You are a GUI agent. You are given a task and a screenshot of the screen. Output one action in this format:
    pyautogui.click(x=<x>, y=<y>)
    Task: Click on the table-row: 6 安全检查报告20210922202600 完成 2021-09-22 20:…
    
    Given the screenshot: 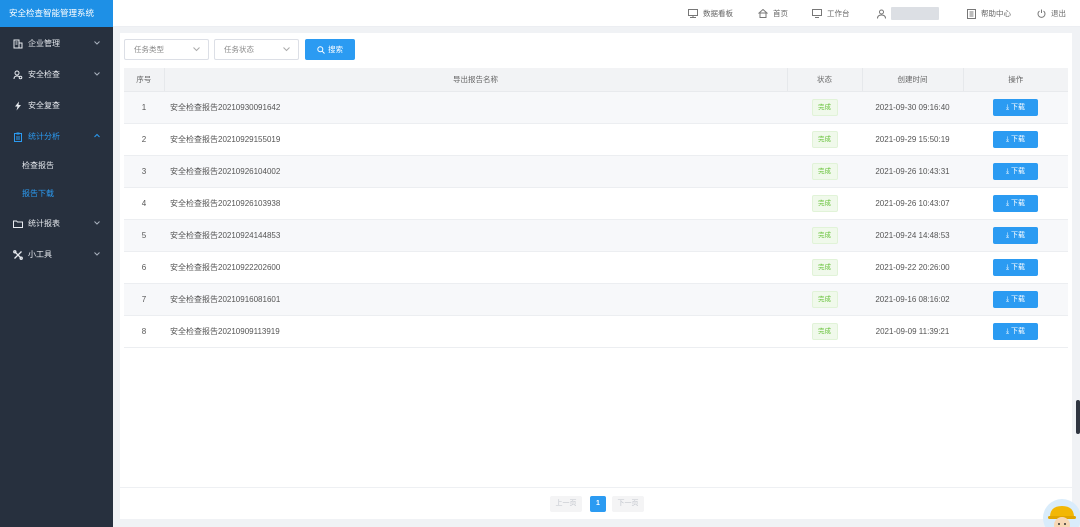 What is the action you would take?
    pyautogui.click(x=596, y=267)
    